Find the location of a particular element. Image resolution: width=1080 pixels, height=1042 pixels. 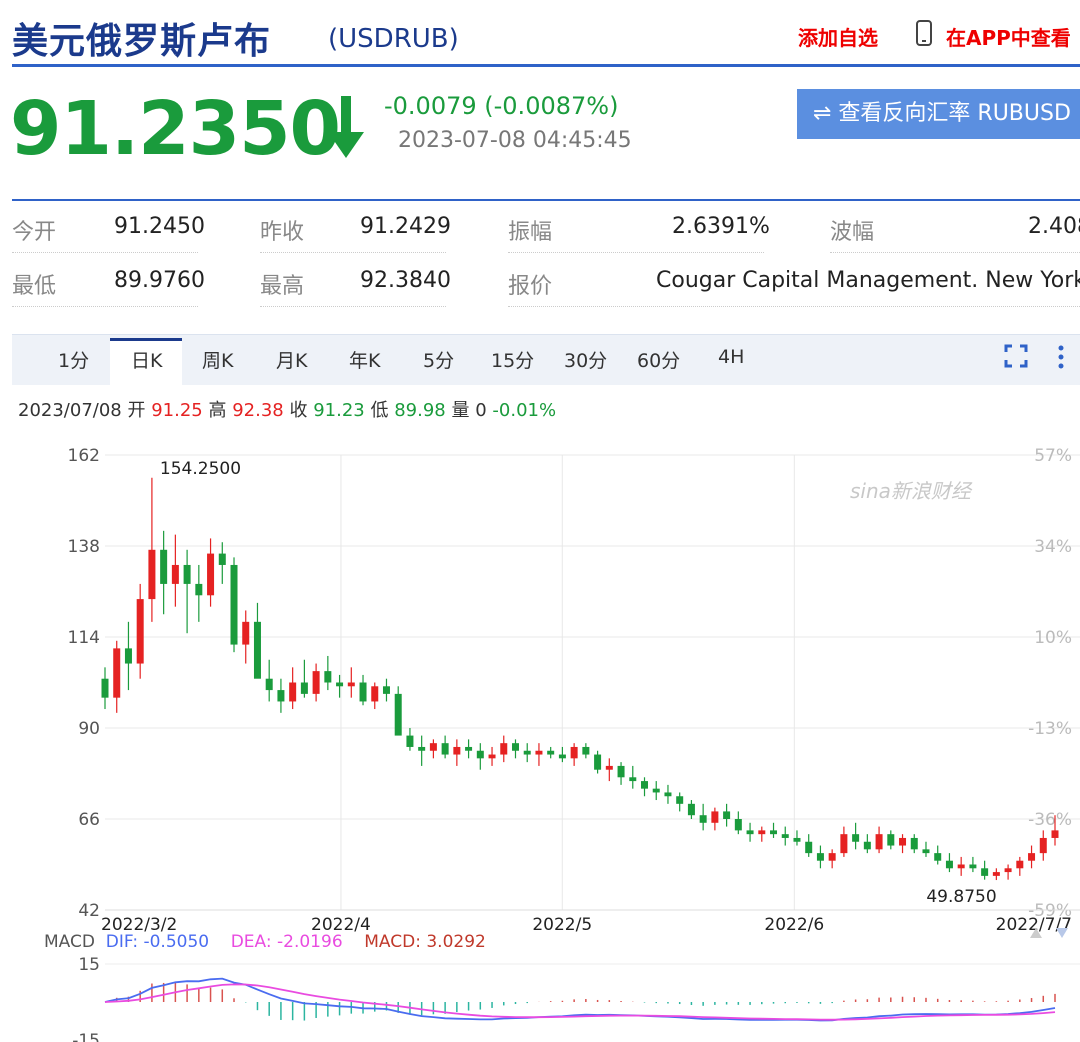

phone-icon is located at coordinates (924, 33).